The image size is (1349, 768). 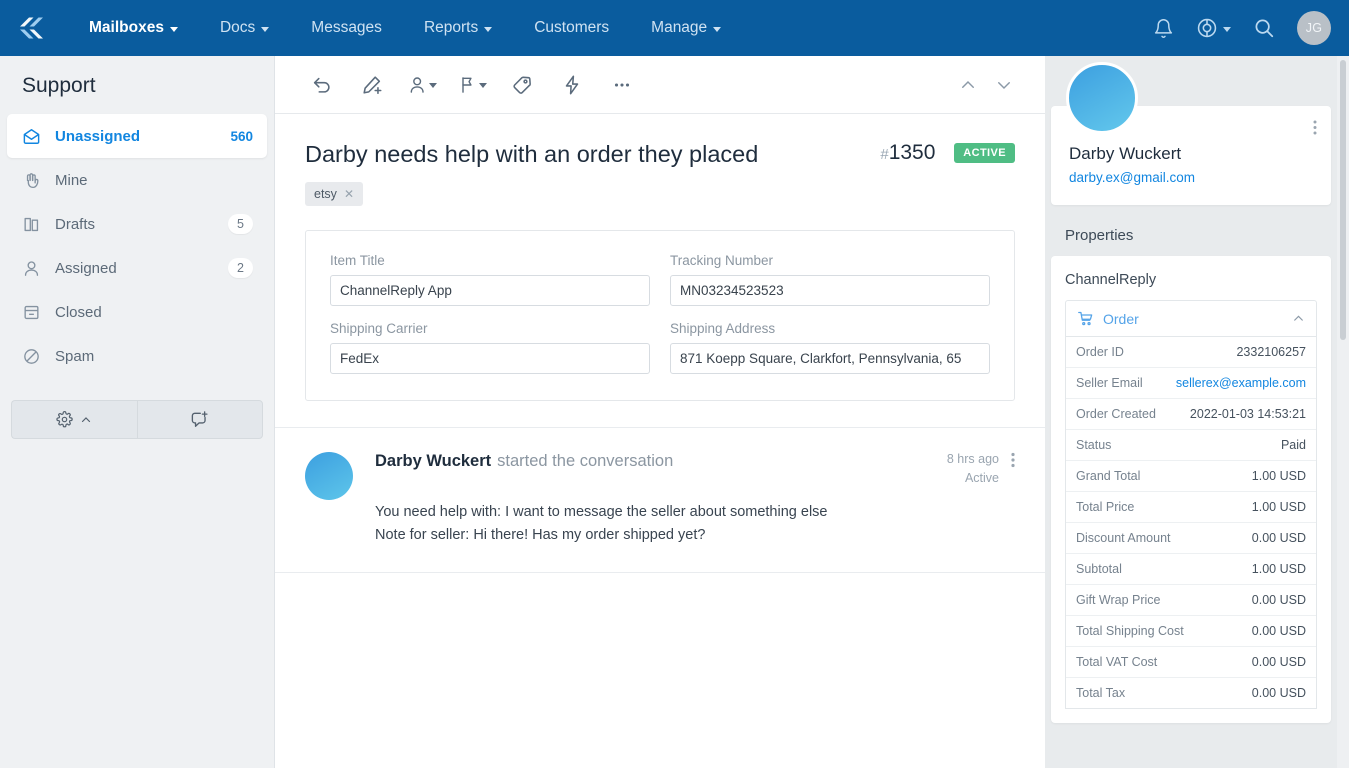 I want to click on nav-customers-label: Customers, so click(x=572, y=27).